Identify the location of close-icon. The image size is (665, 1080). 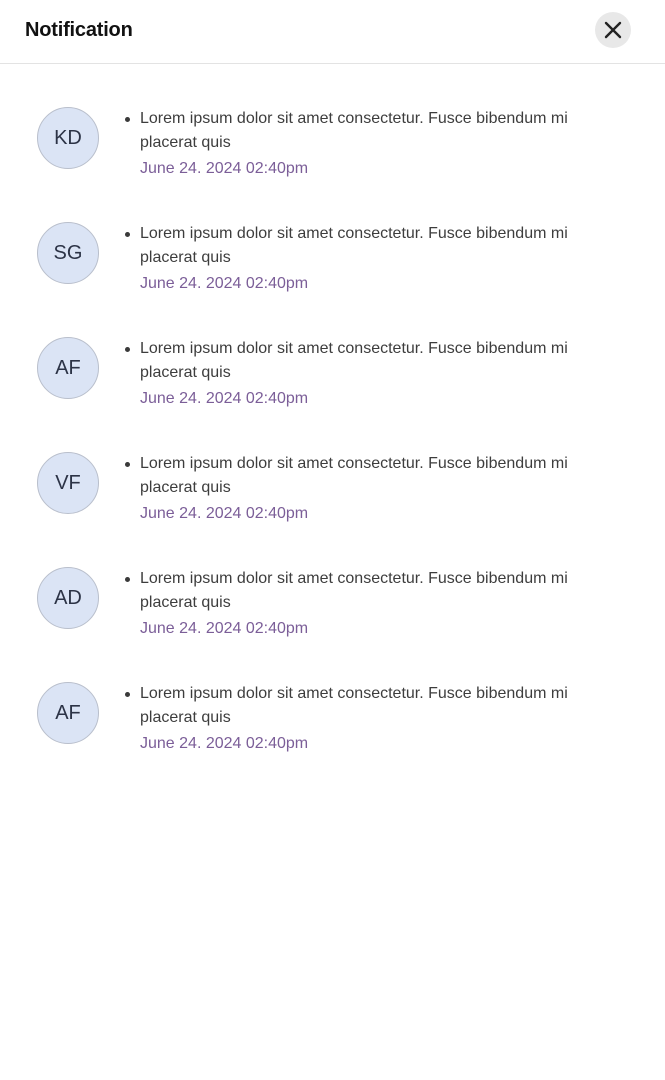
(613, 30).